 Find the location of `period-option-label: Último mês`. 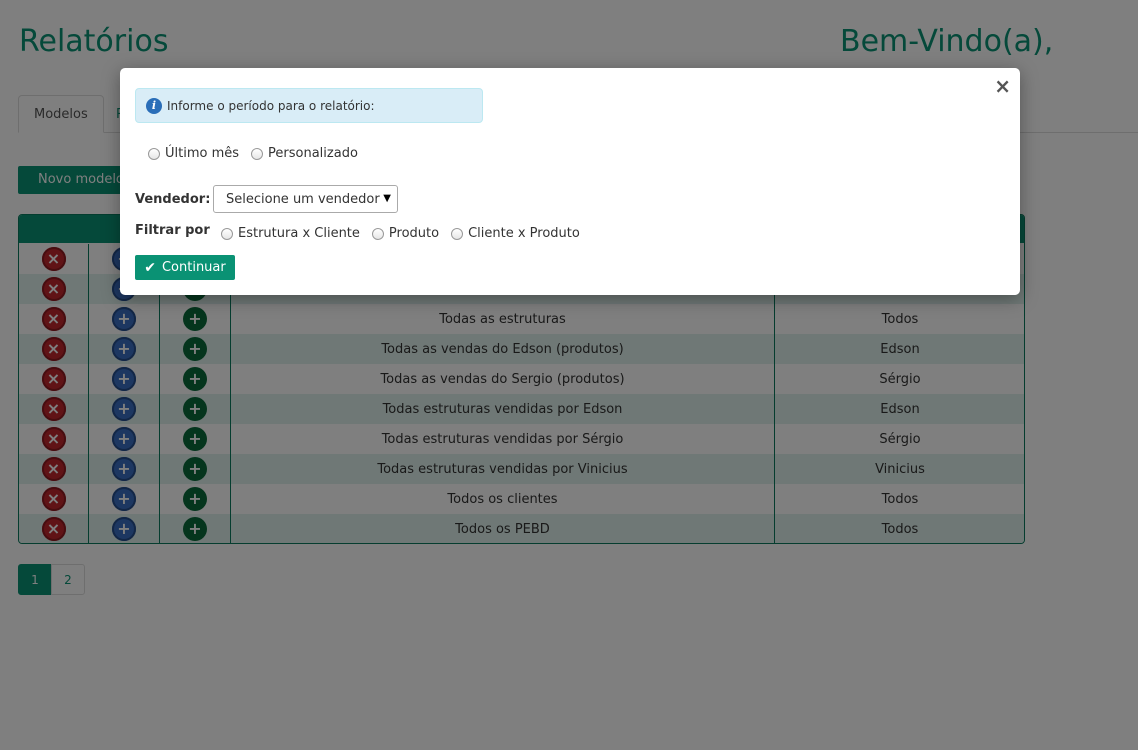

period-option-label: Último mês is located at coordinates (202, 153).